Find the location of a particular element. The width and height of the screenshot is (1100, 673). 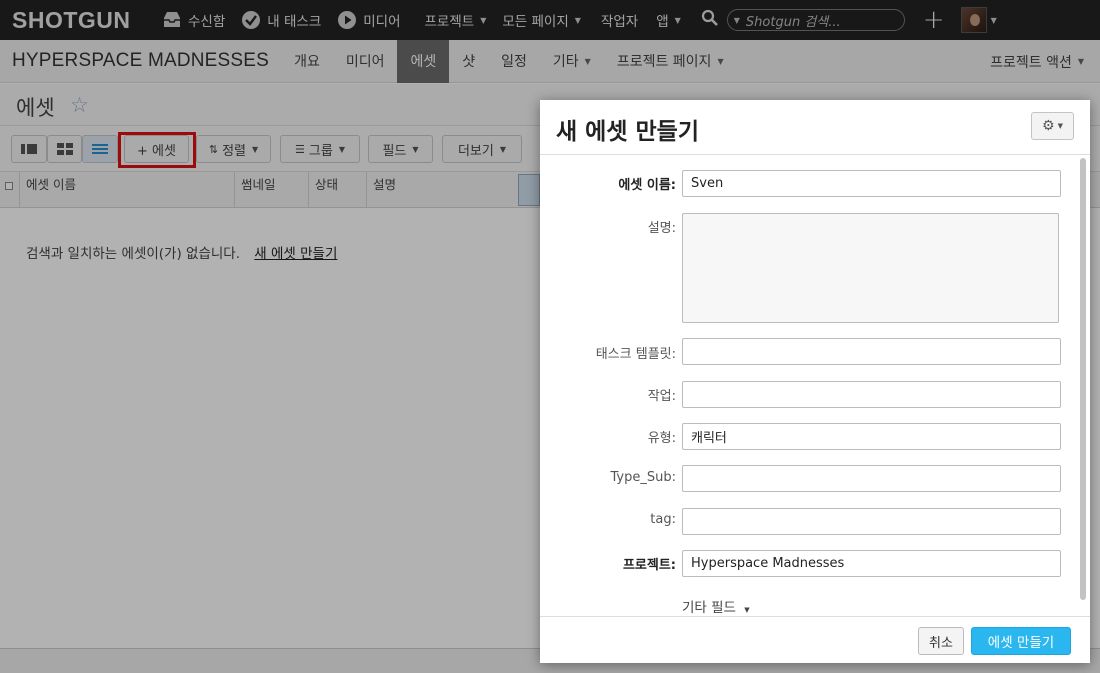

task-template-input is located at coordinates (871, 351).